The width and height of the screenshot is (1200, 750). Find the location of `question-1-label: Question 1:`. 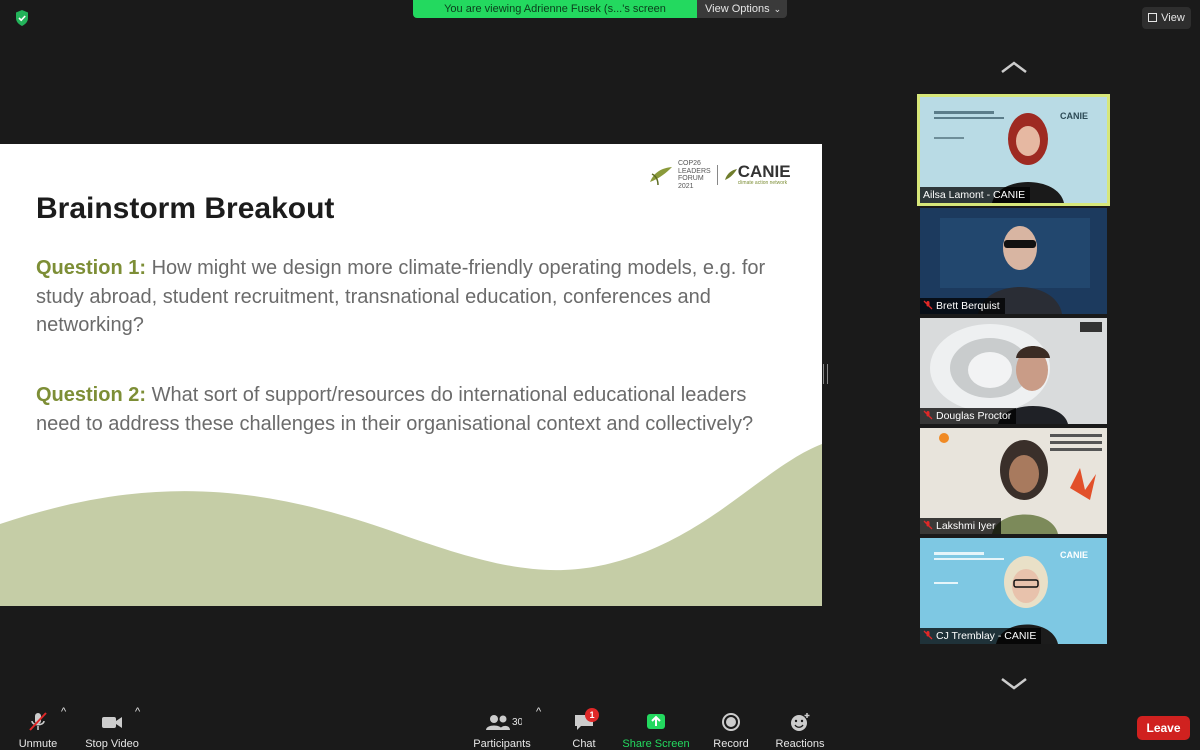

question-1-label: Question 1: is located at coordinates (91, 268).